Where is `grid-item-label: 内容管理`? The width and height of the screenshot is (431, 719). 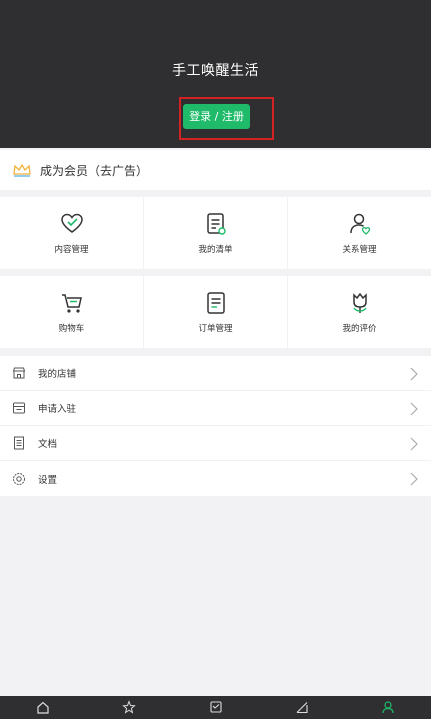 grid-item-label: 内容管理 is located at coordinates (71, 250).